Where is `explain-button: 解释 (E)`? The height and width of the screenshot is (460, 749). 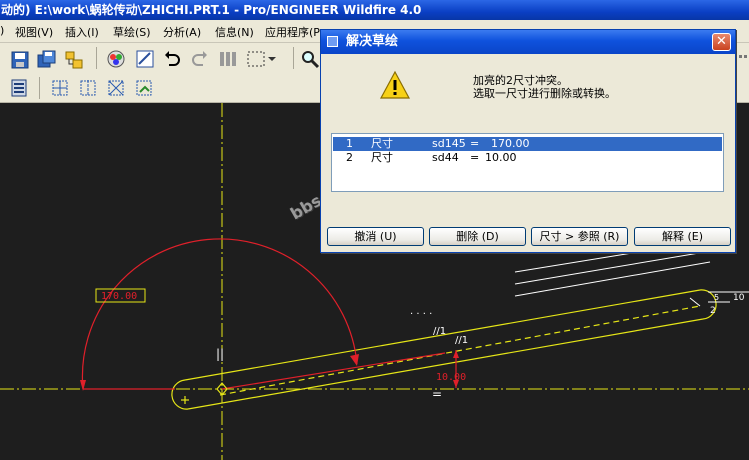 explain-button: 解释 (E) is located at coordinates (682, 236).